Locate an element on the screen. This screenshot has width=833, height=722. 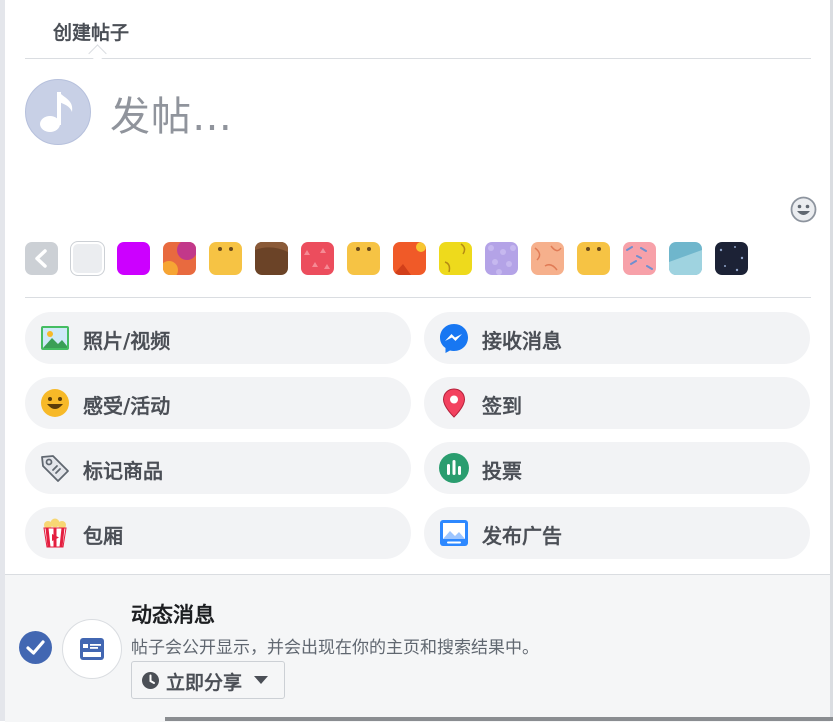
action-label: 投票 is located at coordinates (502, 471).